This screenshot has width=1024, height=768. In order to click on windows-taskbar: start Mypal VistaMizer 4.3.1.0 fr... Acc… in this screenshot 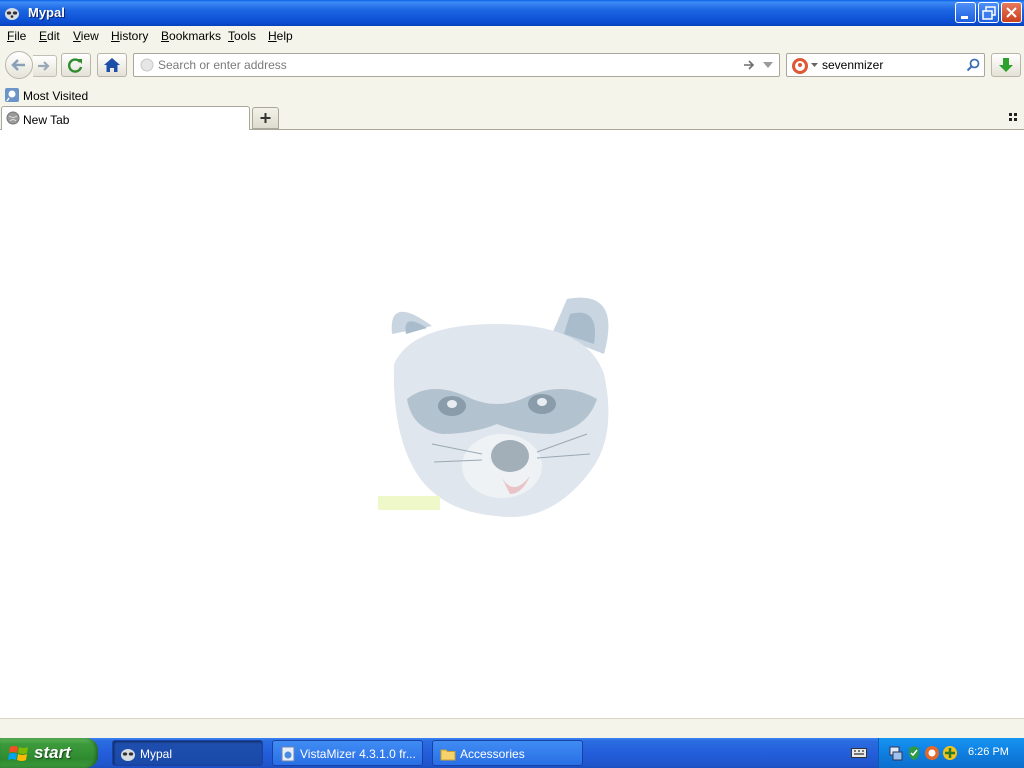, I will do `click(512, 753)`.